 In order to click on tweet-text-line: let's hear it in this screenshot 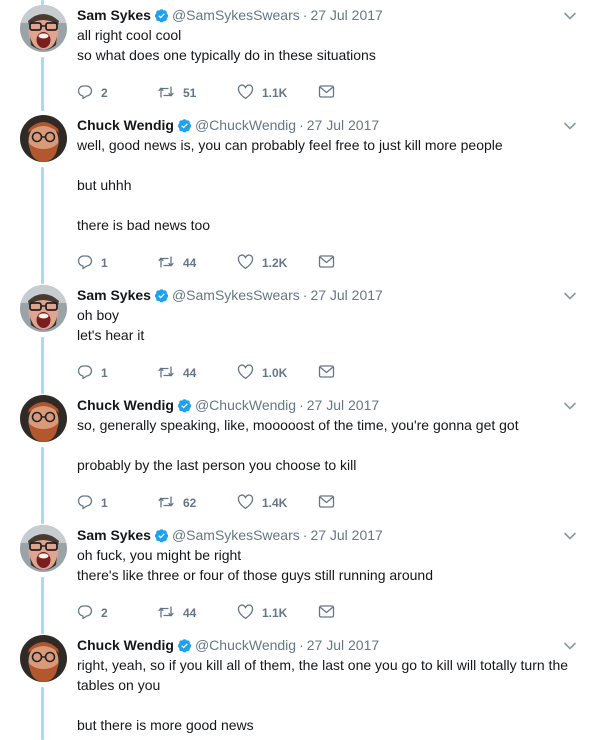, I will do `click(111, 335)`.